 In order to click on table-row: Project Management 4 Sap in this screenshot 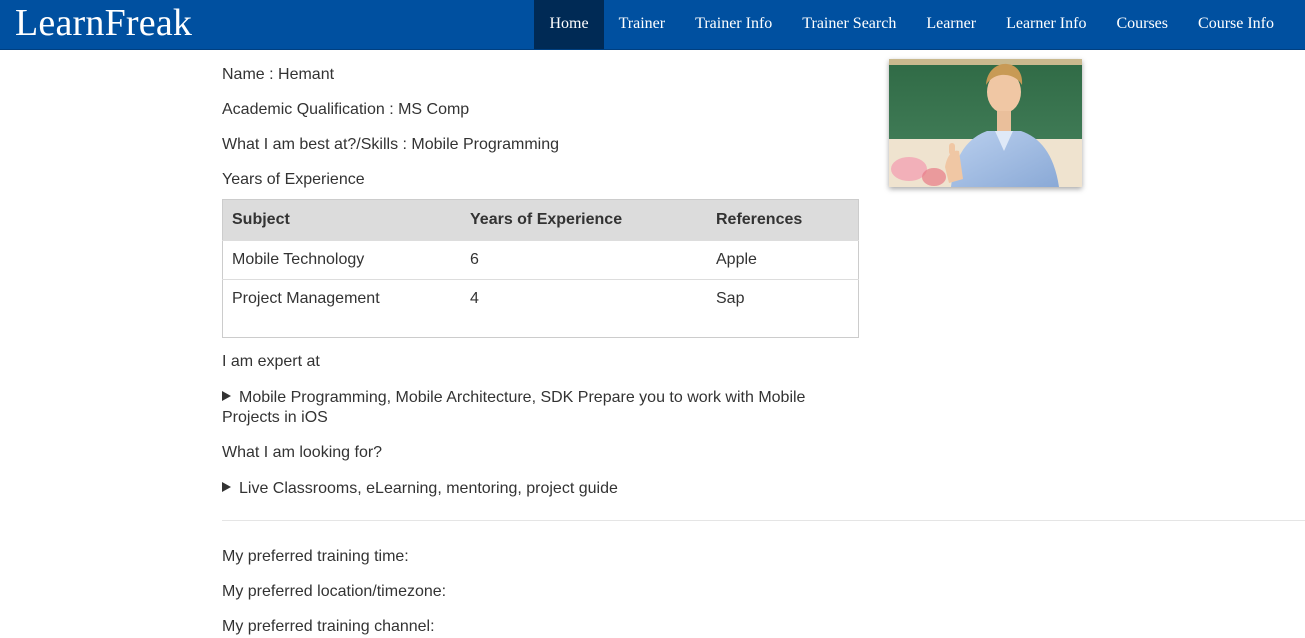, I will do `click(540, 298)`.